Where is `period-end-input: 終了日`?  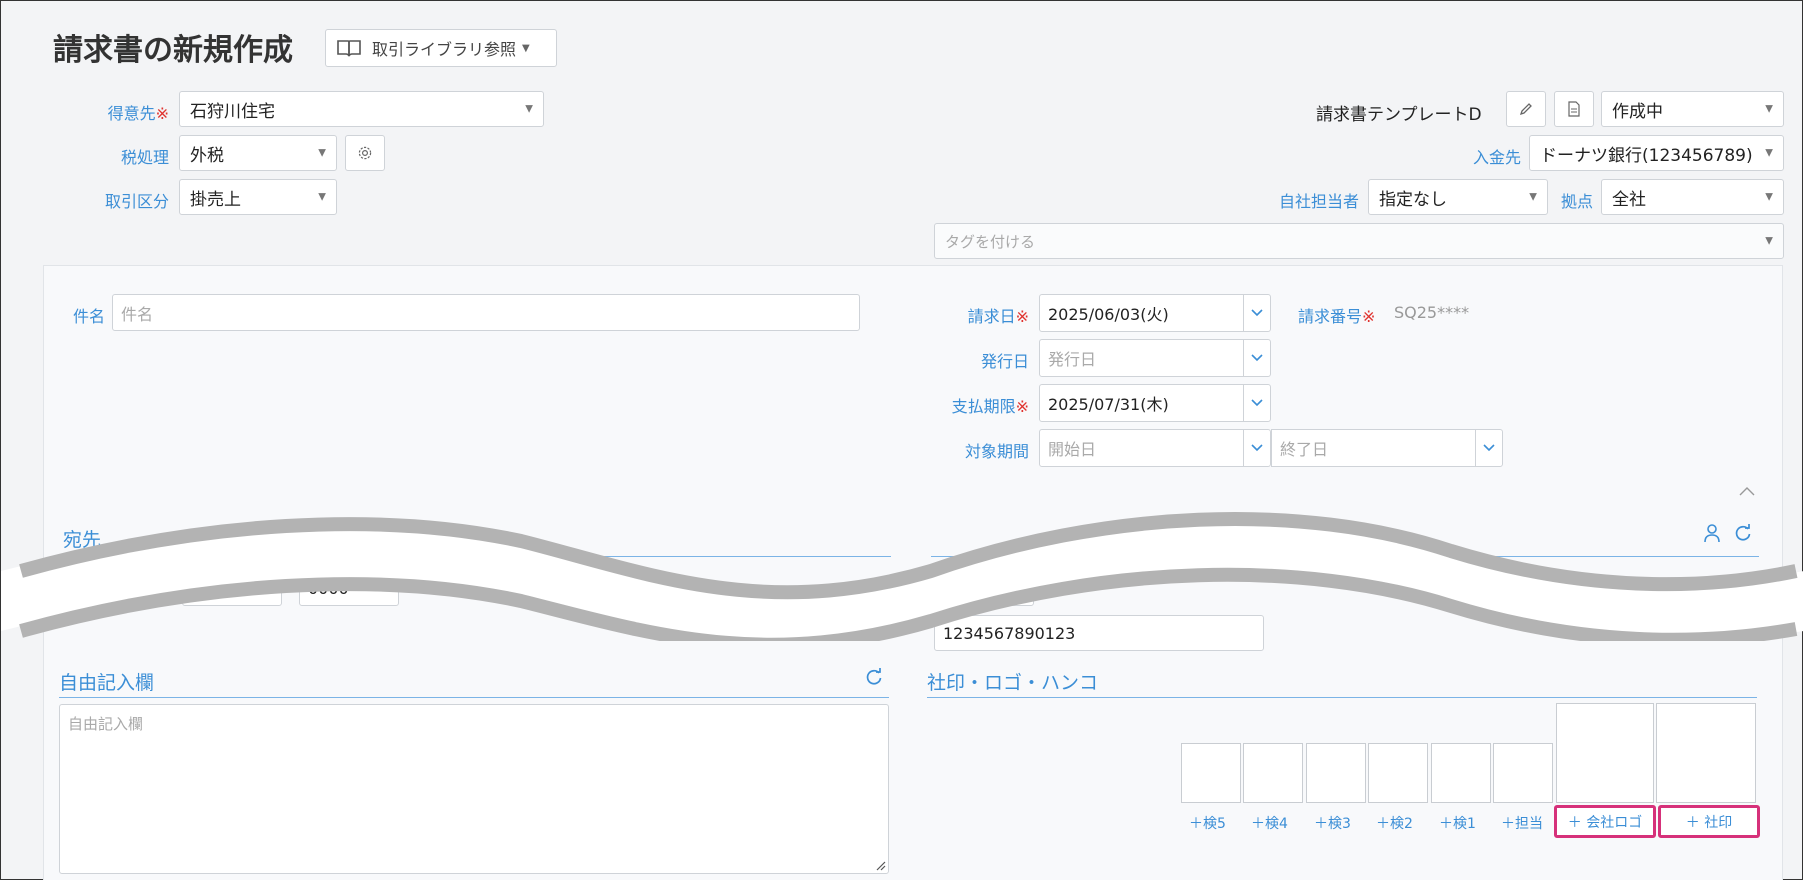
period-end-input: 終了日 is located at coordinates (1373, 448).